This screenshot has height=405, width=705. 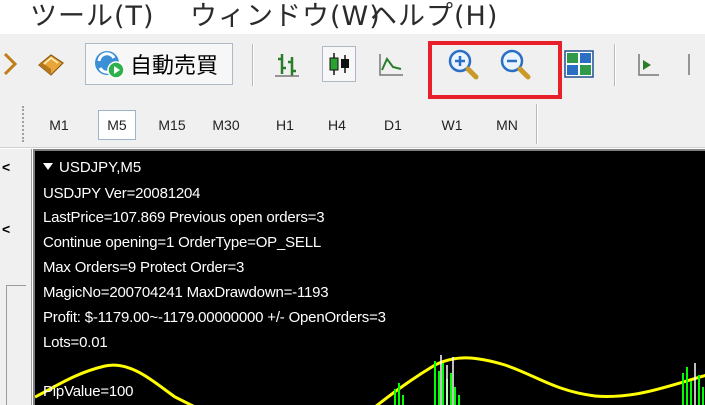 What do you see at coordinates (579, 64) in the screenshot?
I see `tile-windows-icon` at bounding box center [579, 64].